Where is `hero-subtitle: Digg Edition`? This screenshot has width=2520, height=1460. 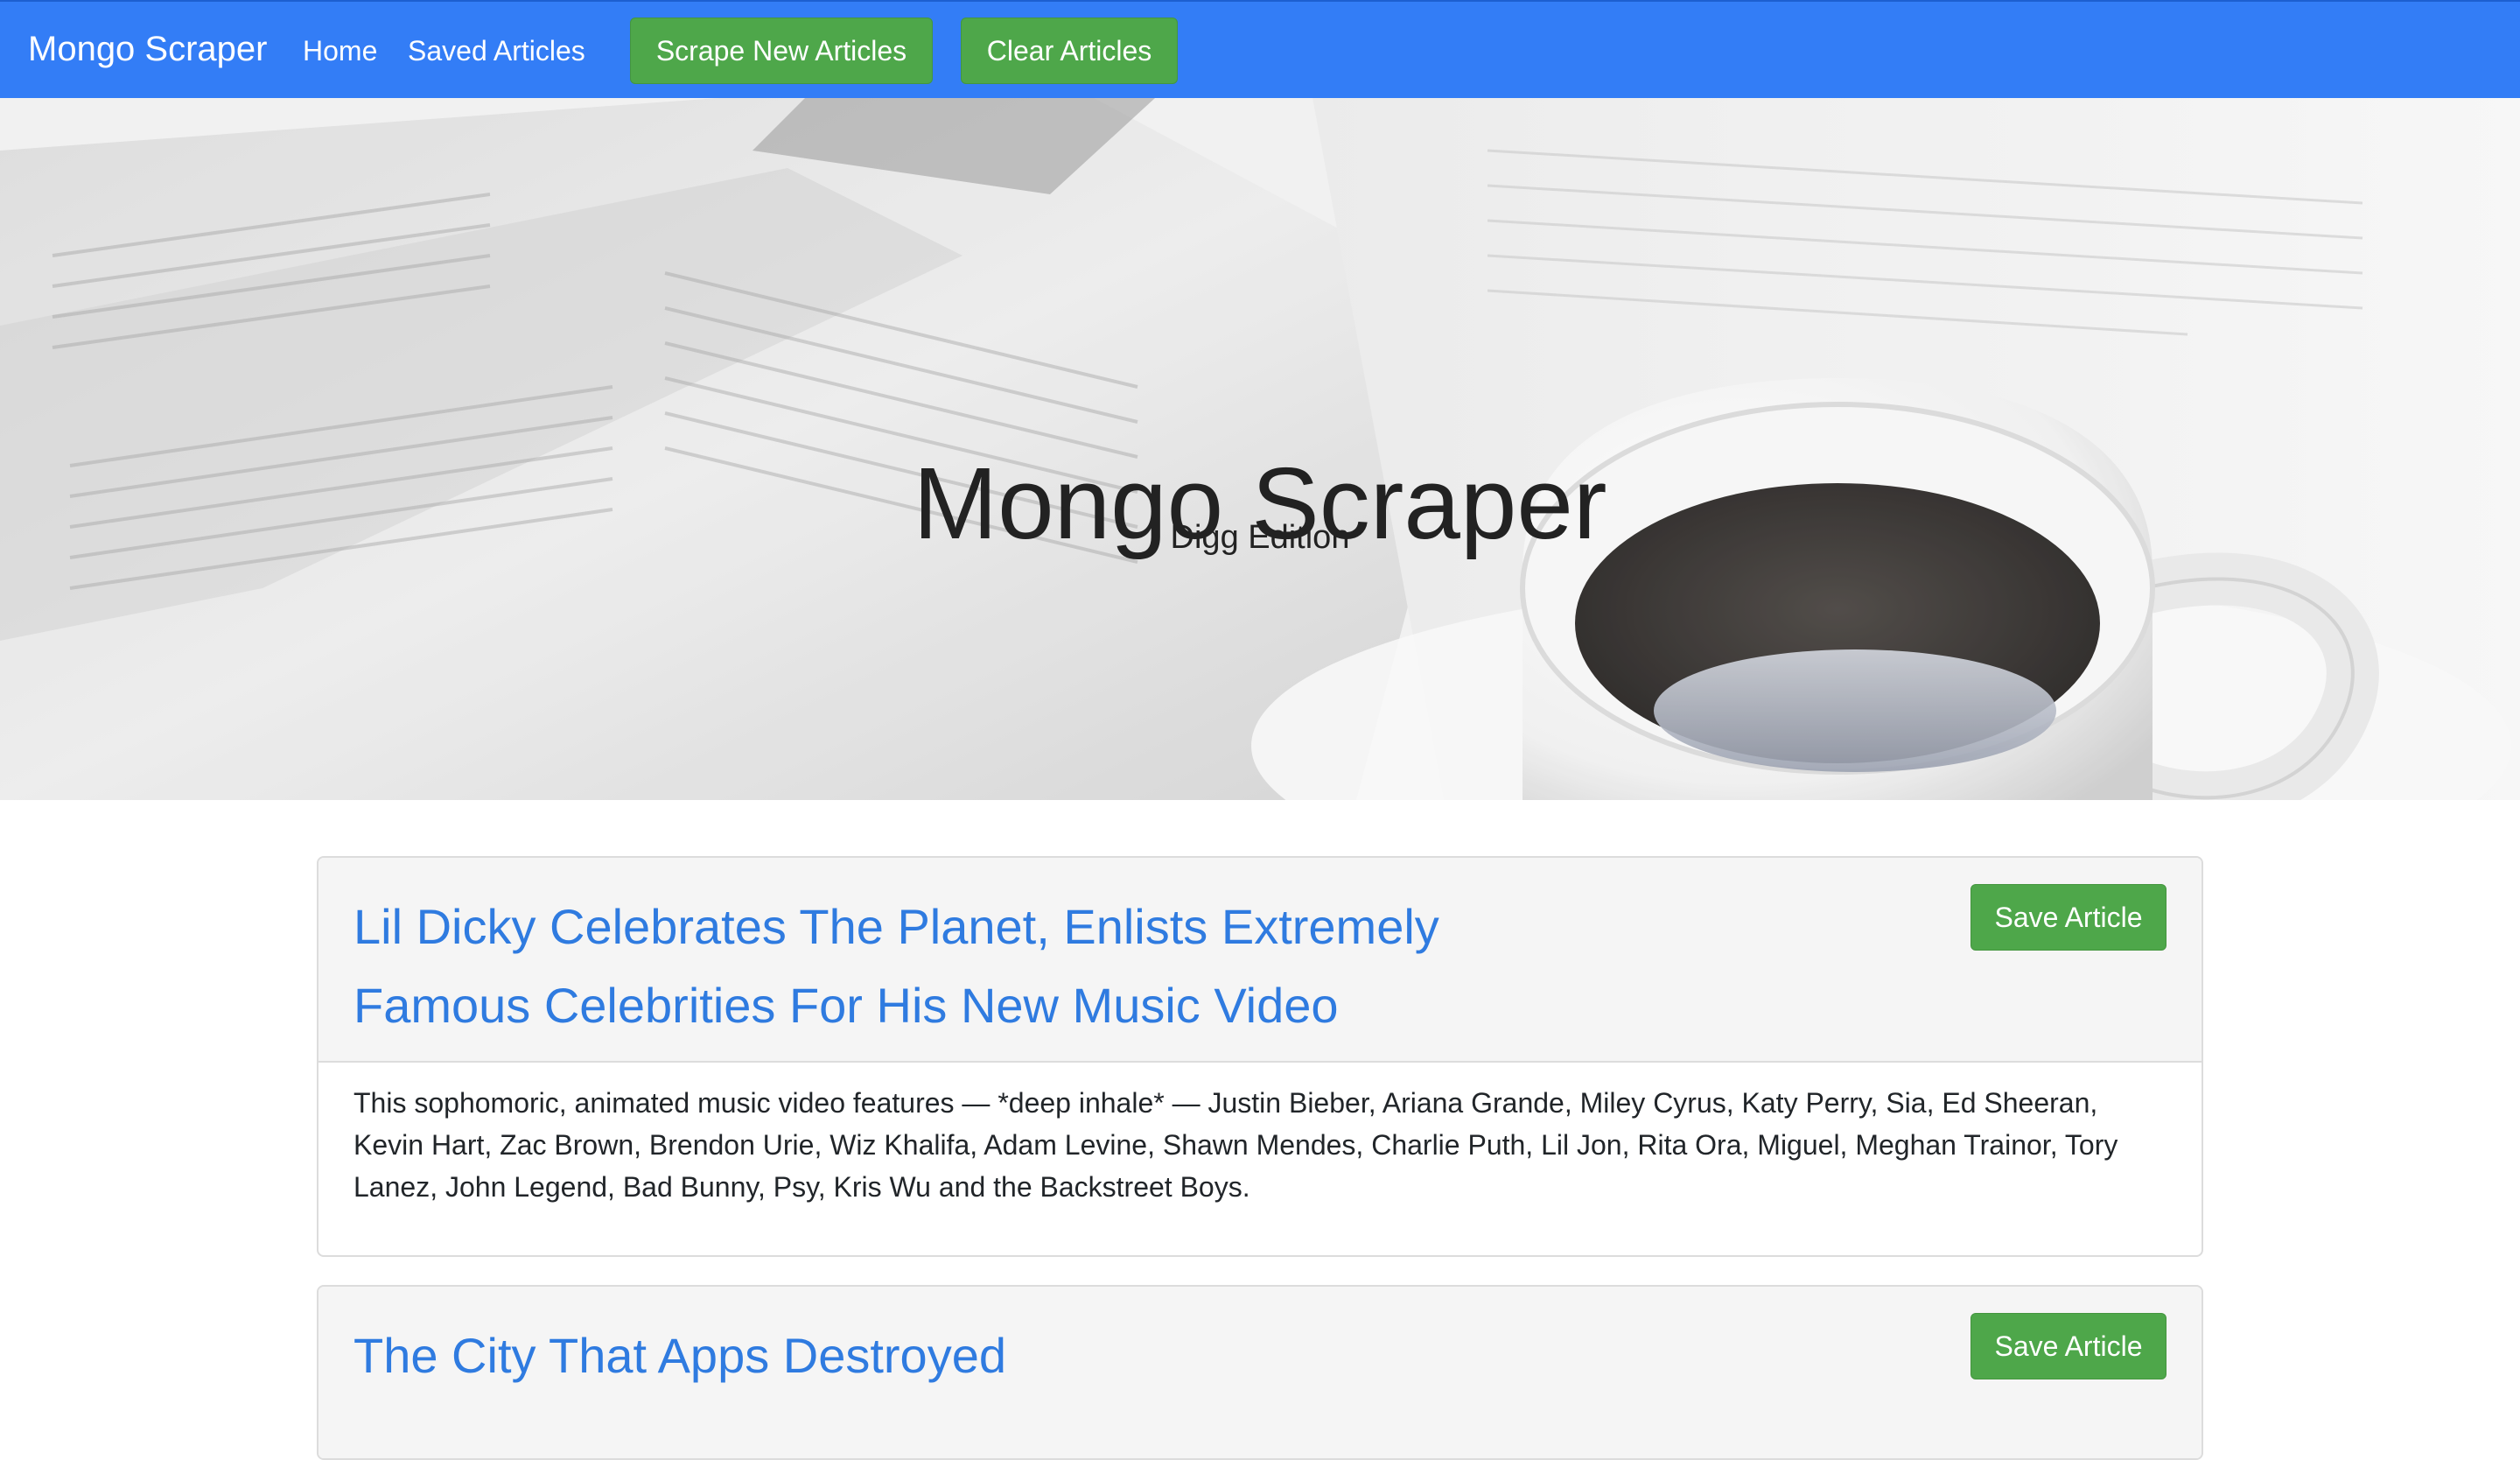 hero-subtitle: Digg Edition is located at coordinates (1260, 537).